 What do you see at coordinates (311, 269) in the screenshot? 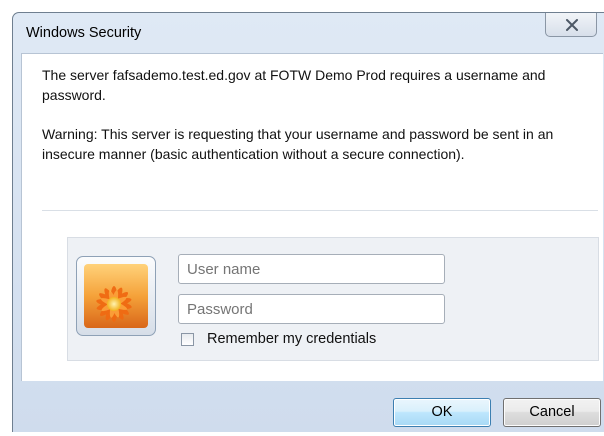
I see `username-input` at bounding box center [311, 269].